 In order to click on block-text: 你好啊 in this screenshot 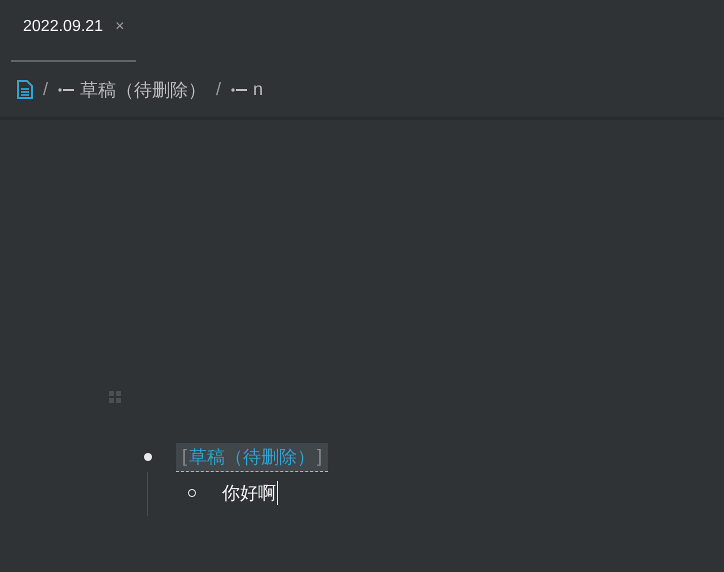, I will do `click(250, 493)`.